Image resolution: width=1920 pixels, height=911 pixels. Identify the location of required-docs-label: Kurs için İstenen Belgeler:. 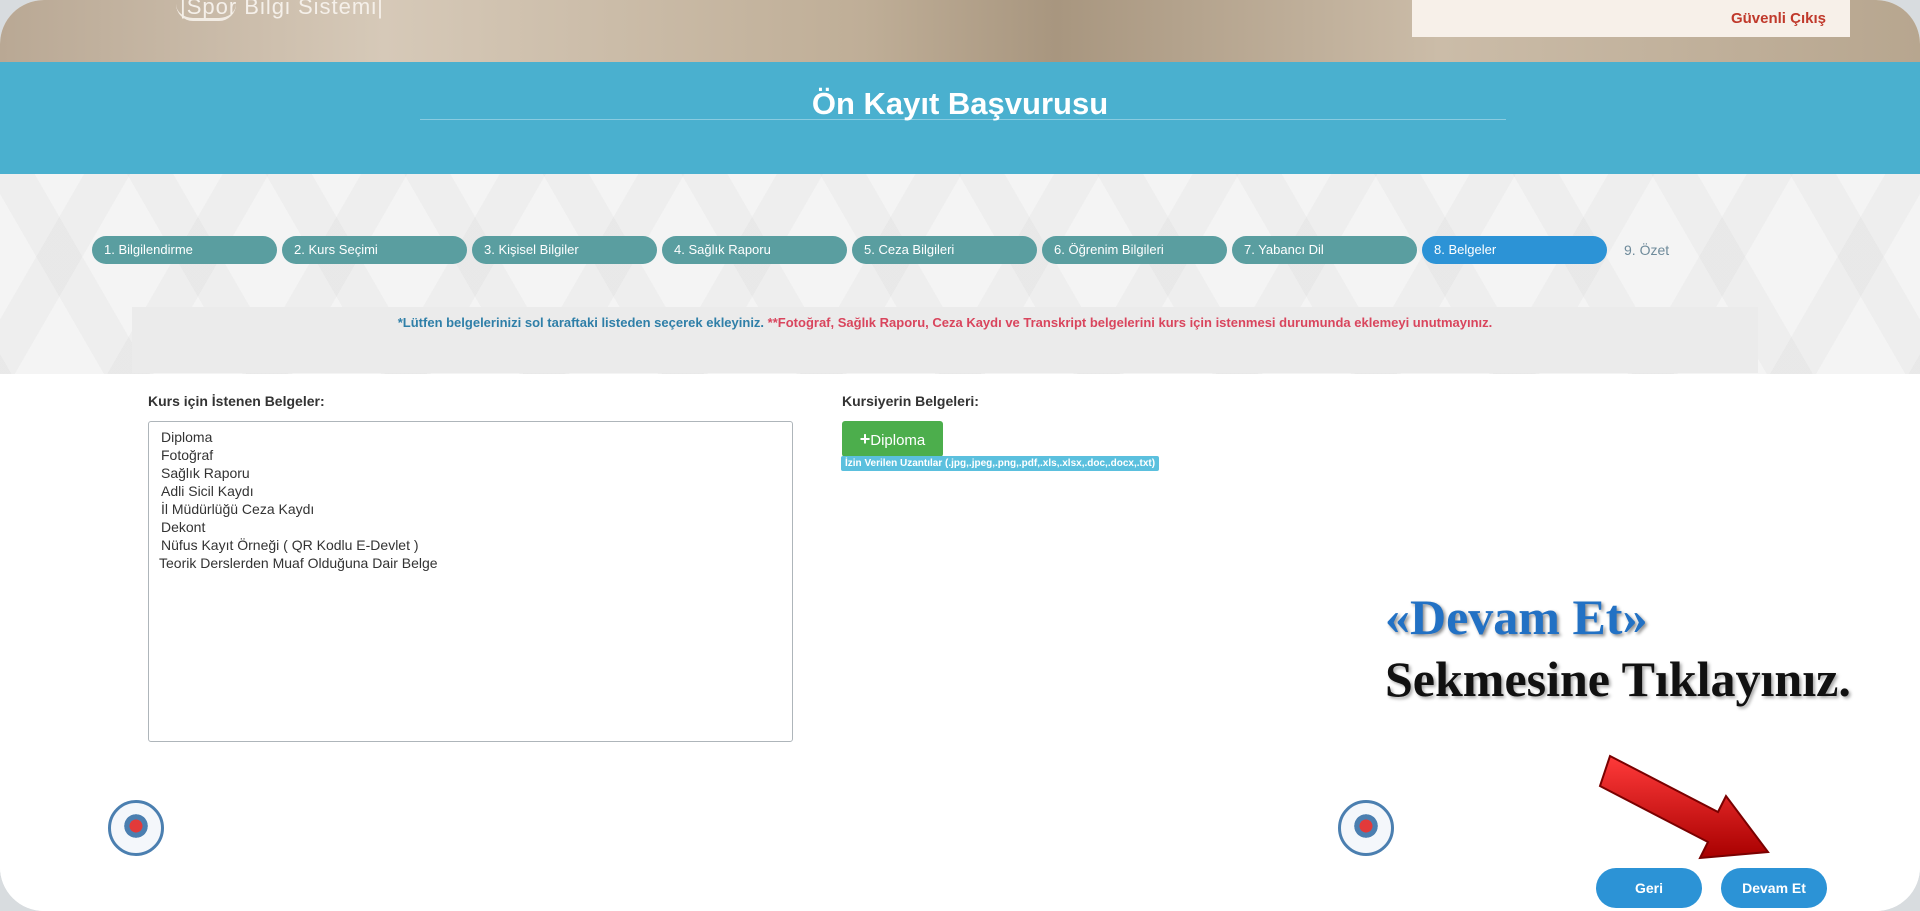
(236, 401).